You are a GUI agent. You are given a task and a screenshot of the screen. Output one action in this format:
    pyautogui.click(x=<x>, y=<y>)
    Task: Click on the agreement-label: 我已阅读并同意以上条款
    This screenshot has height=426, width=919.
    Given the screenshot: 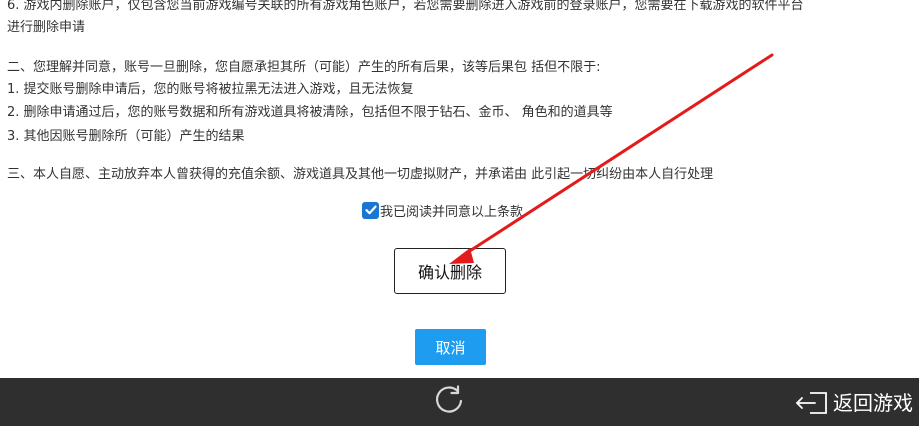 What is the action you would take?
    pyautogui.click(x=452, y=212)
    